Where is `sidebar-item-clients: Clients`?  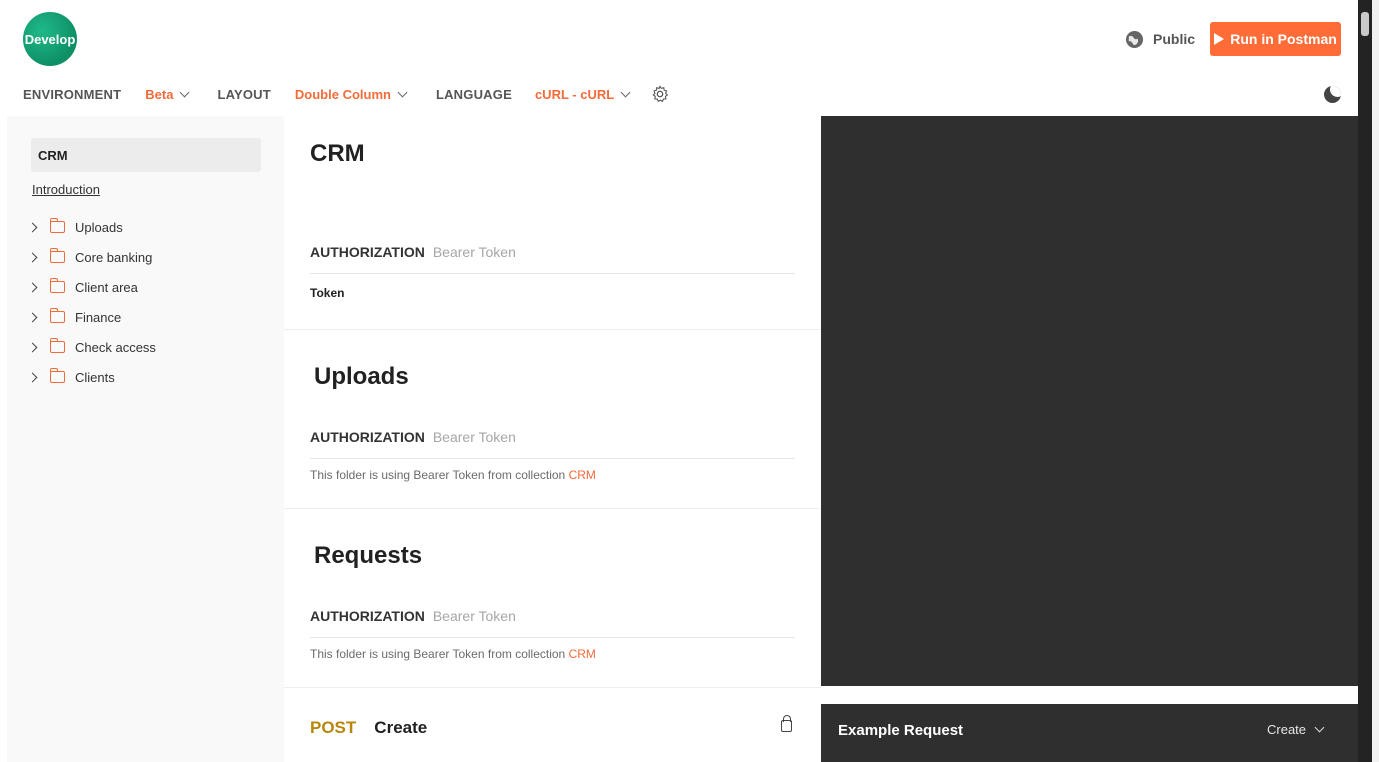 sidebar-item-clients: Clients is located at coordinates (91, 377).